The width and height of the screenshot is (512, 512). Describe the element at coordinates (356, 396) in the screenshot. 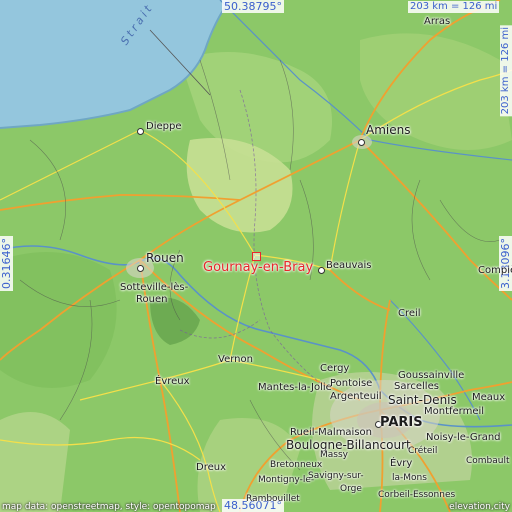

I see `place-argenteuil: Argenteuil` at that location.